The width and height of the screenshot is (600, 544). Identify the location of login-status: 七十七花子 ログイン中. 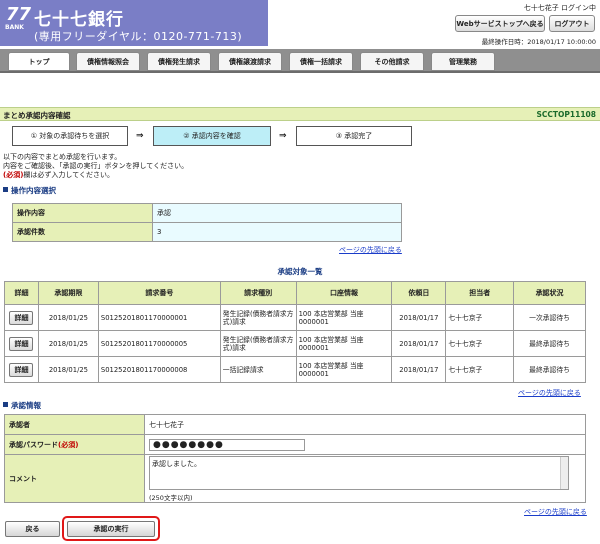
(559, 8).